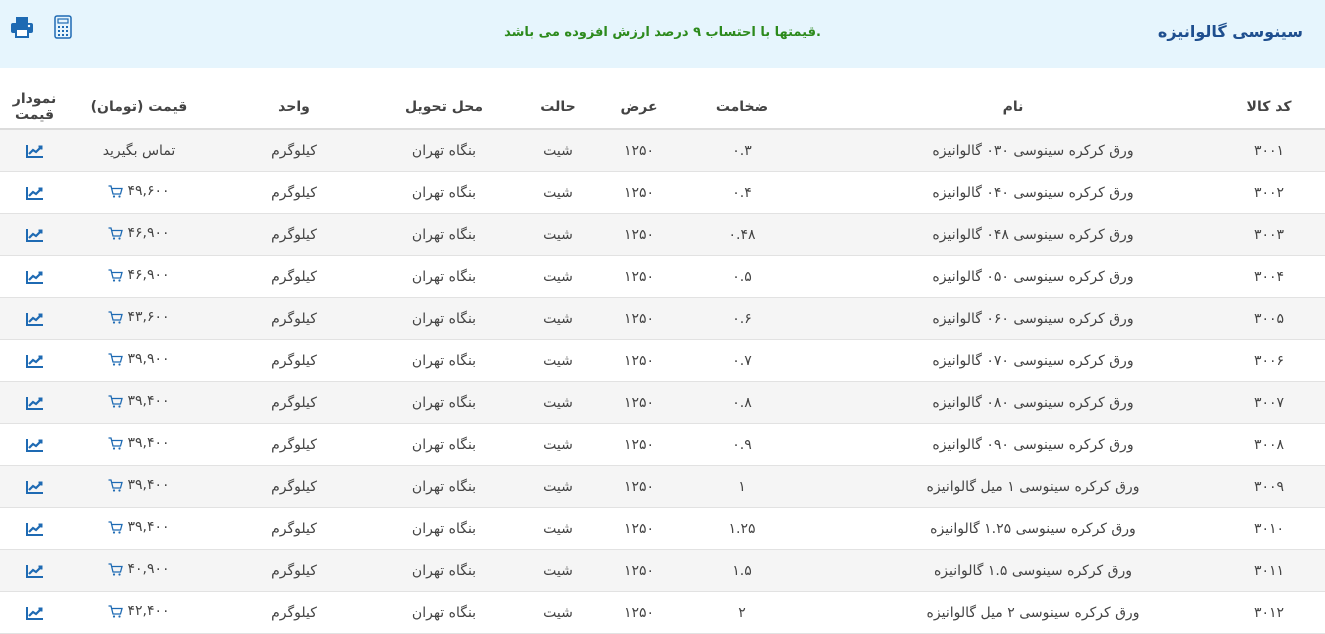  What do you see at coordinates (148, 569) in the screenshot?
I see `price-value: ۴۰,۹۰۰` at bounding box center [148, 569].